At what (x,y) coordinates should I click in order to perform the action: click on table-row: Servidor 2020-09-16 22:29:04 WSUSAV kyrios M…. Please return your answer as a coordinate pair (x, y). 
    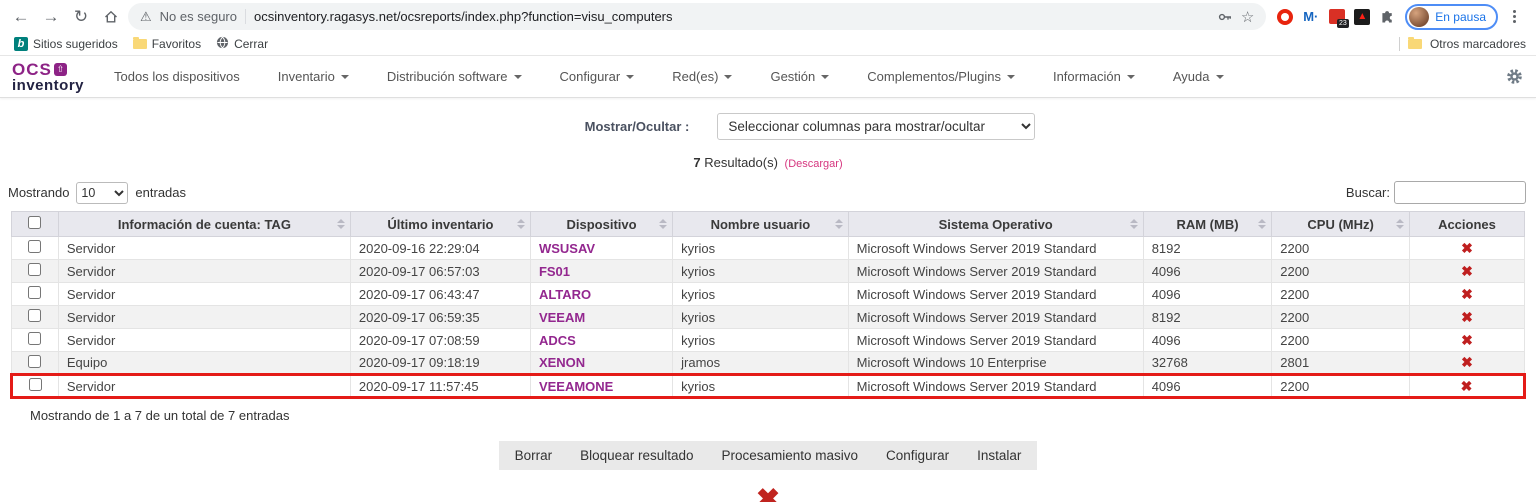
    Looking at the image, I should click on (768, 248).